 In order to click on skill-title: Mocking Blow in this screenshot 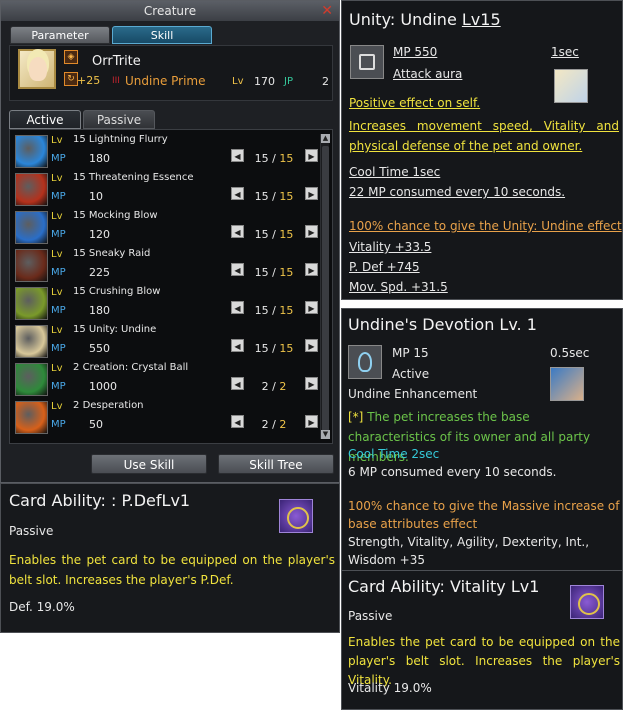, I will do `click(123, 215)`.